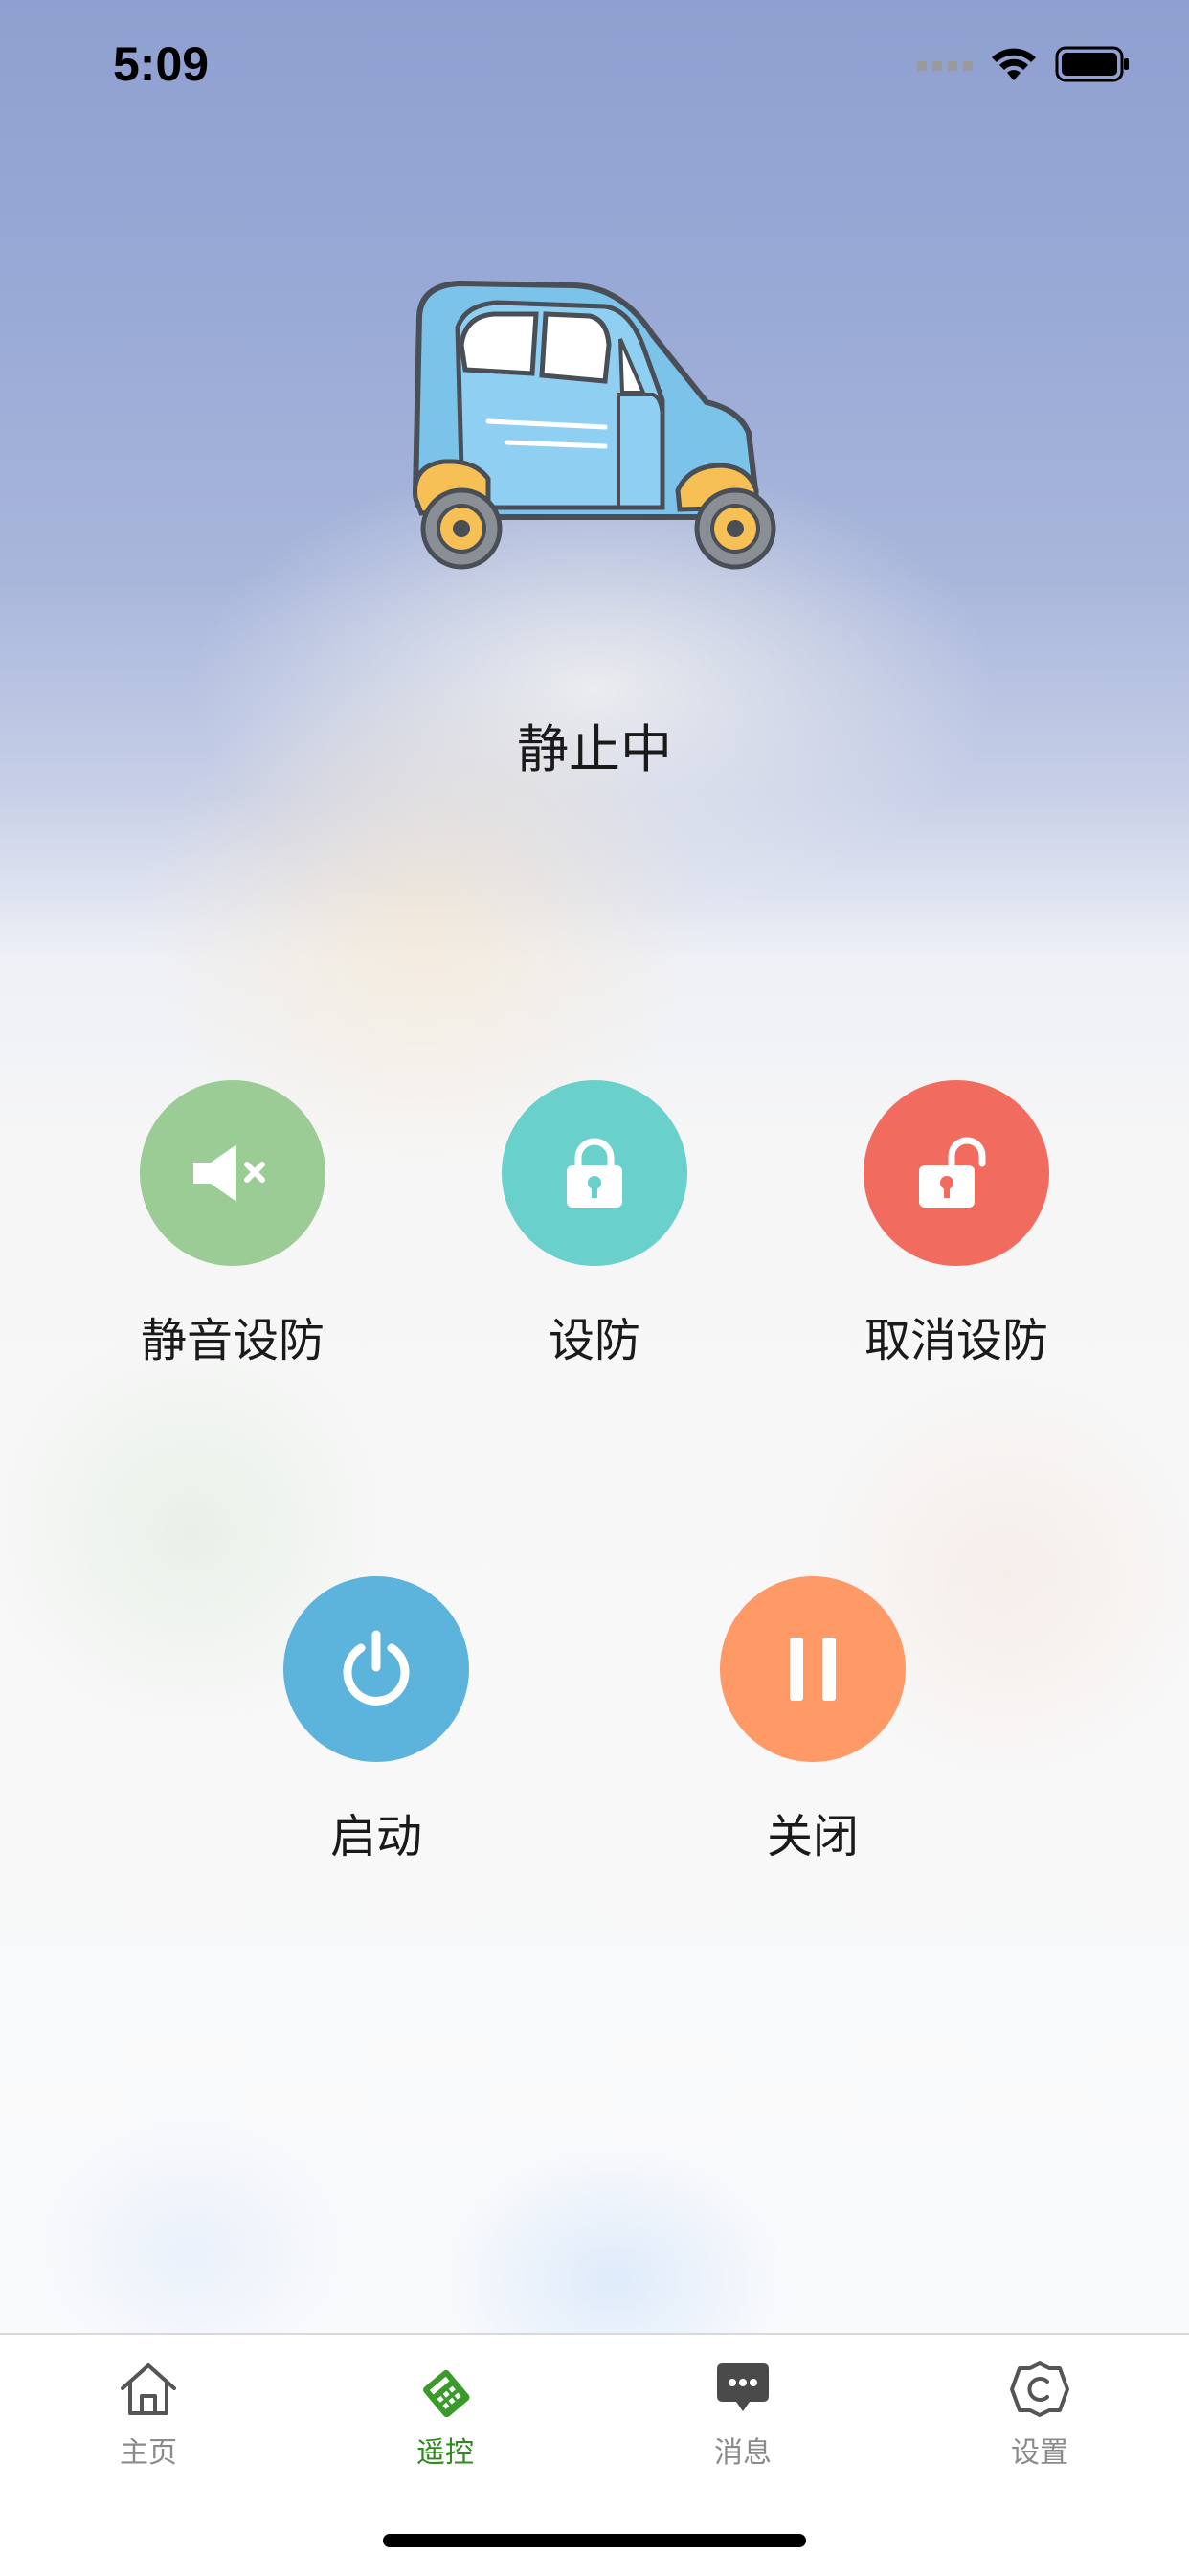 This screenshot has width=1189, height=2576. What do you see at coordinates (743, 2415) in the screenshot?
I see `tab-messages: 消息` at bounding box center [743, 2415].